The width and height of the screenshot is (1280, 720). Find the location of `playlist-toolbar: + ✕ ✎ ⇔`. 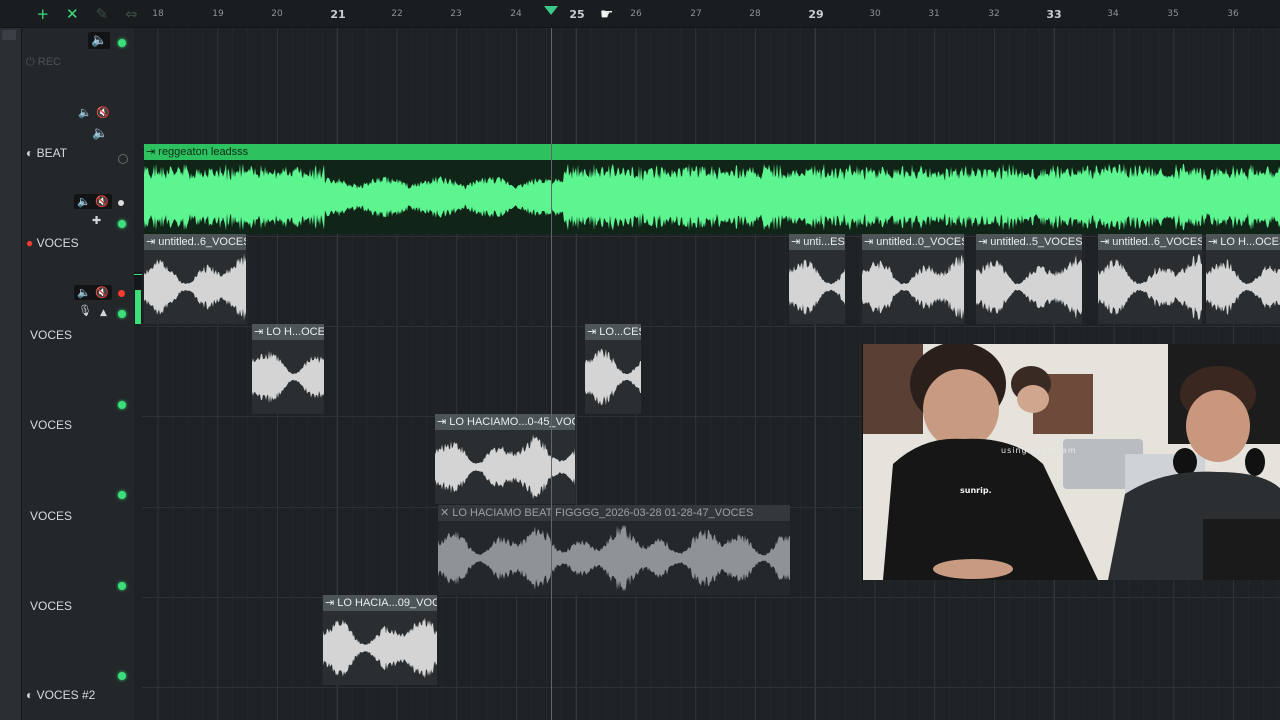

playlist-toolbar: + ✕ ✎ ⇔ is located at coordinates (82, 14).